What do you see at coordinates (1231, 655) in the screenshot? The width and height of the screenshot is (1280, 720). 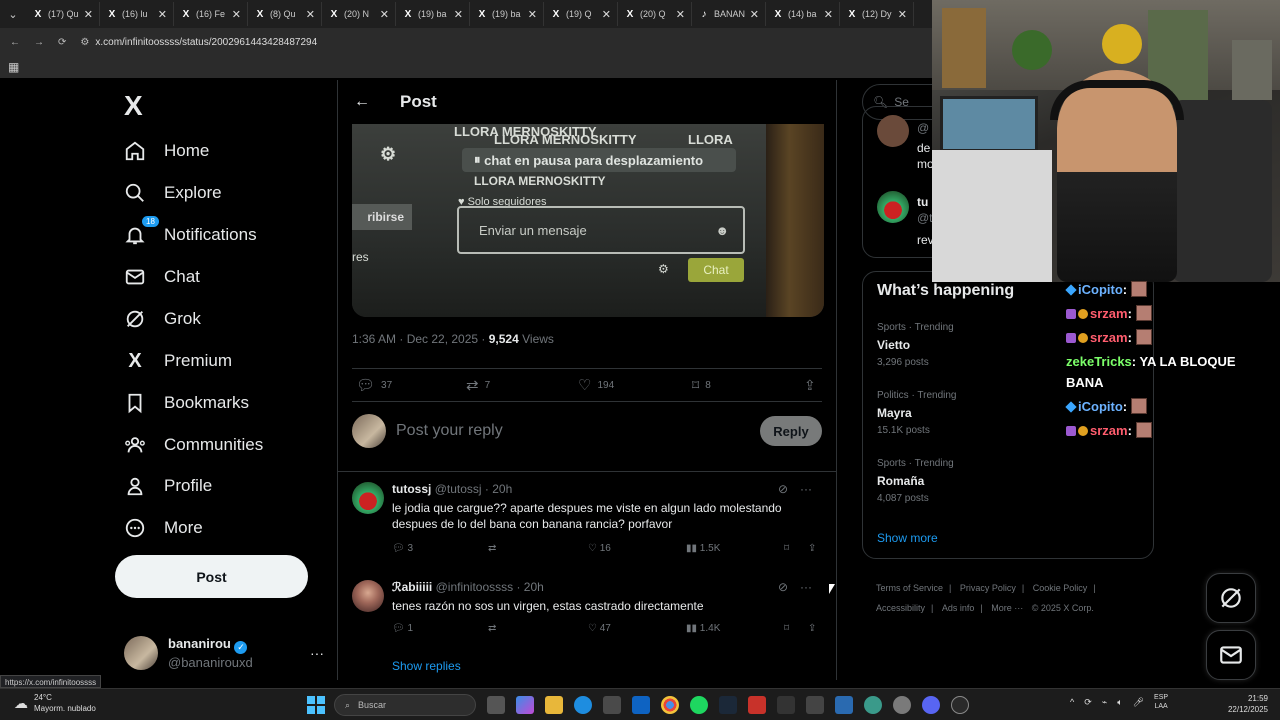 I see `messages-floating-button` at bounding box center [1231, 655].